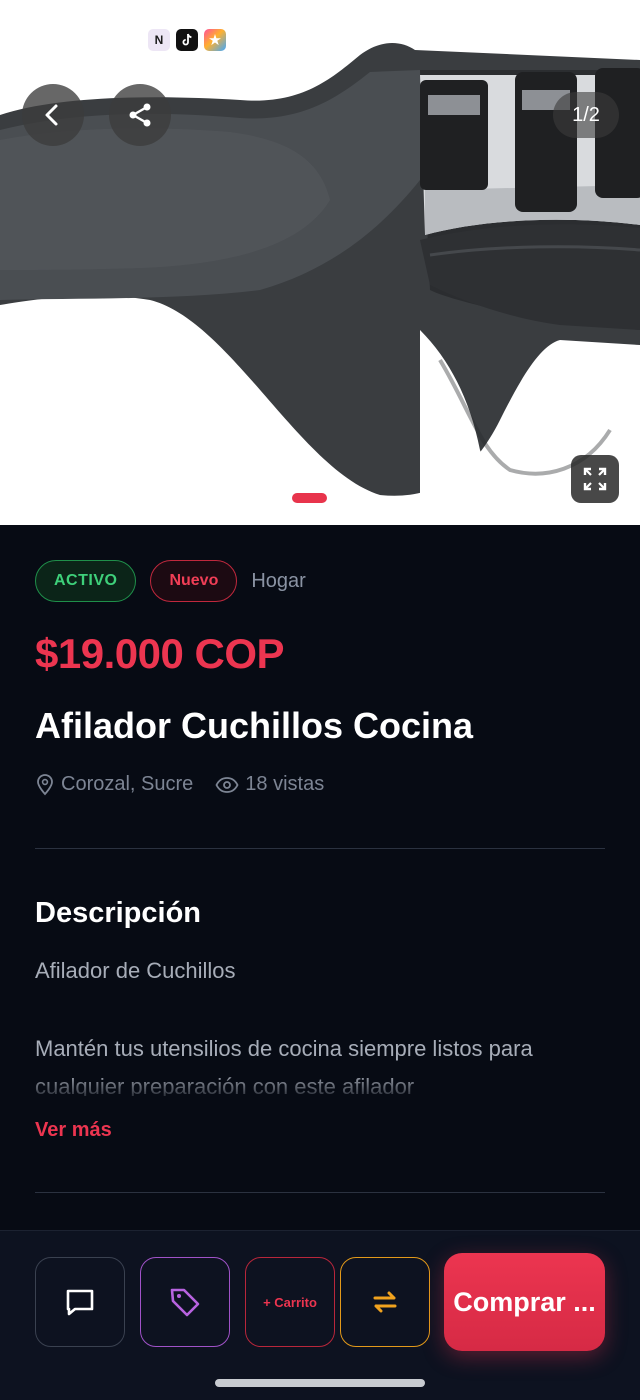 This screenshot has width=640, height=1400. I want to click on tiktok-app-icon, so click(187, 40).